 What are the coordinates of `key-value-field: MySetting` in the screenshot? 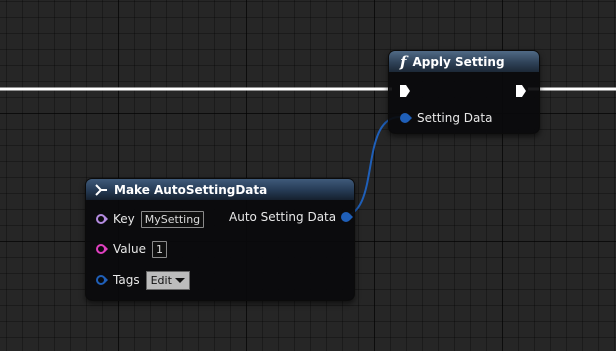 It's located at (172, 219).